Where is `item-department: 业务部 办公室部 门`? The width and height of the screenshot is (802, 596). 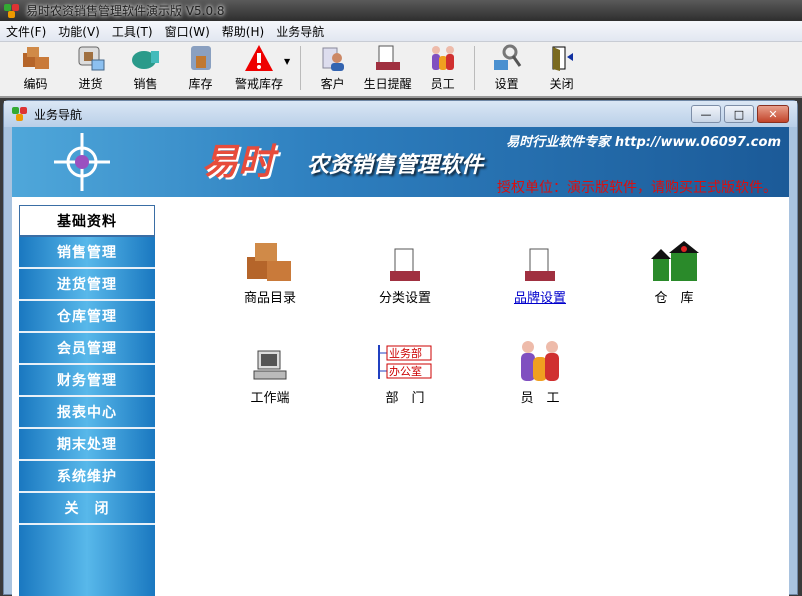
item-department: 业务部 办公室部 门 is located at coordinates (405, 370).